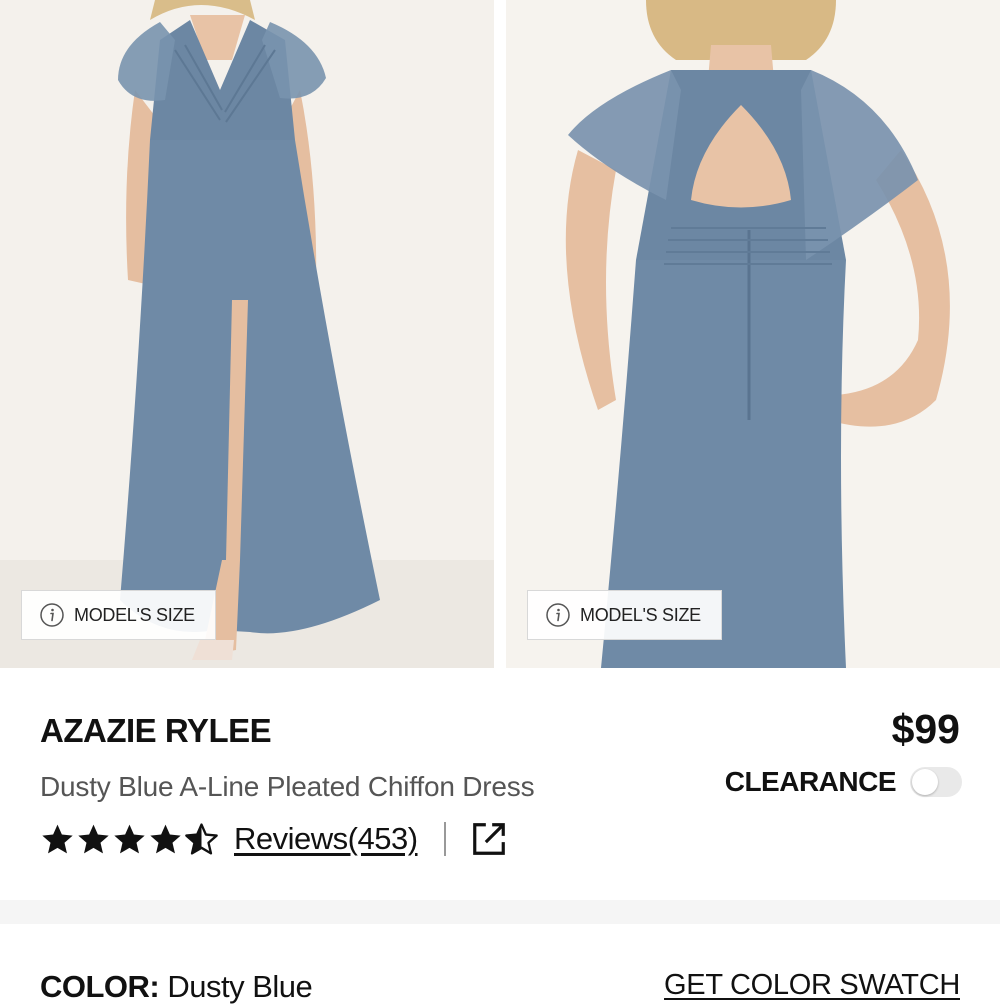 The width and height of the screenshot is (1000, 1005). What do you see at coordinates (925, 782) in the screenshot?
I see `toggle-knob` at bounding box center [925, 782].